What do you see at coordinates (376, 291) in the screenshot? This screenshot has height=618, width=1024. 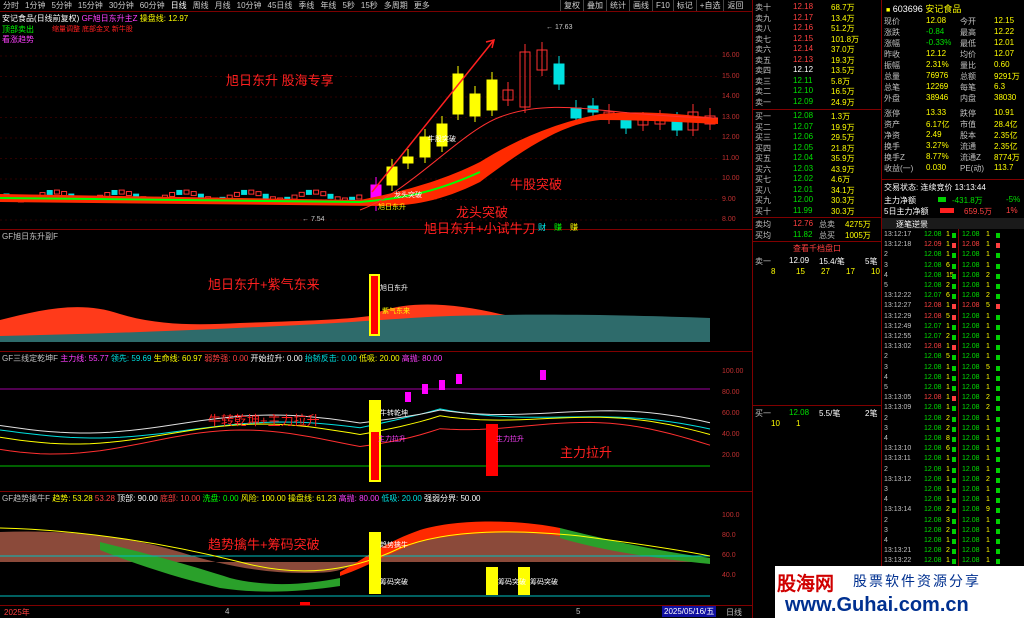 I see `pane-sunrise-sub: GF旭日东升副F 旭日东升+紫气东来 旭日东升 紫气东来` at bounding box center [376, 291].